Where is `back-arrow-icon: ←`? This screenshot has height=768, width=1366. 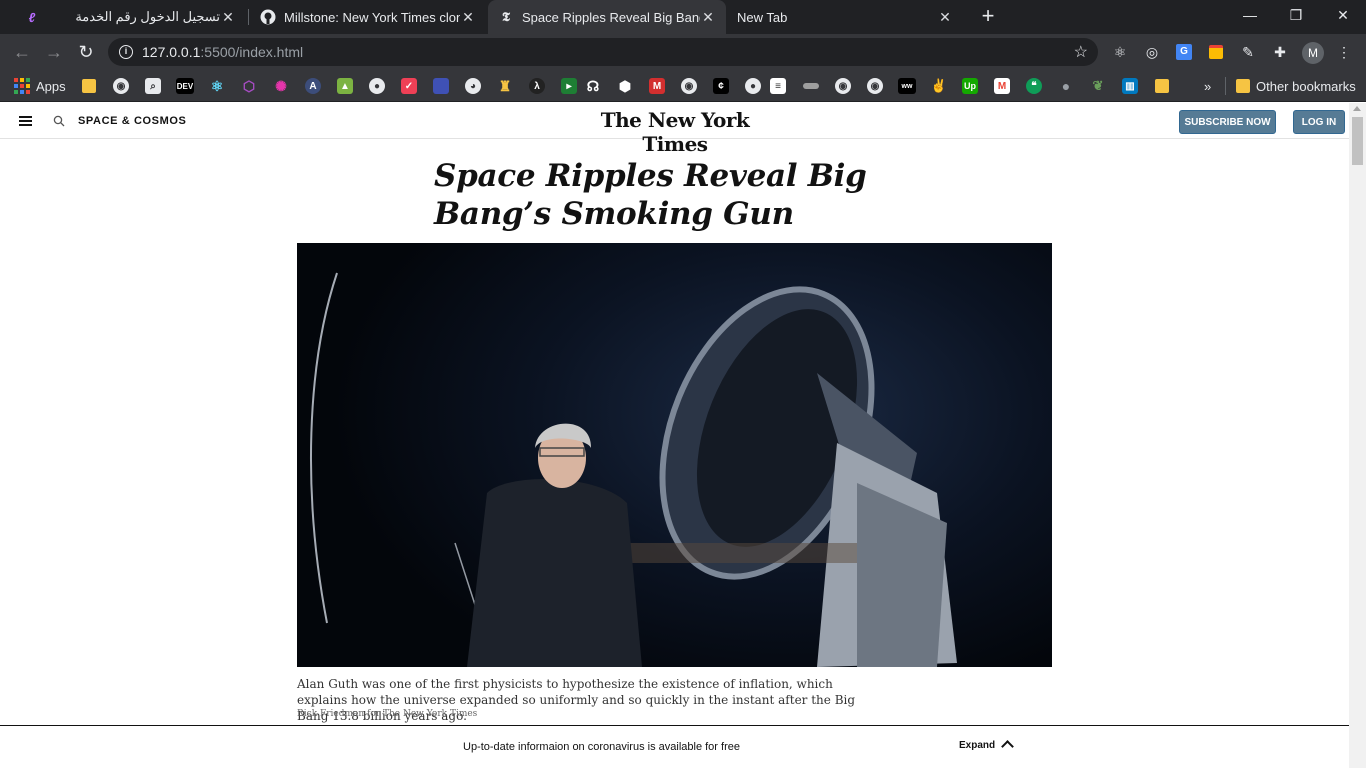 back-arrow-icon: ← is located at coordinates (22, 52).